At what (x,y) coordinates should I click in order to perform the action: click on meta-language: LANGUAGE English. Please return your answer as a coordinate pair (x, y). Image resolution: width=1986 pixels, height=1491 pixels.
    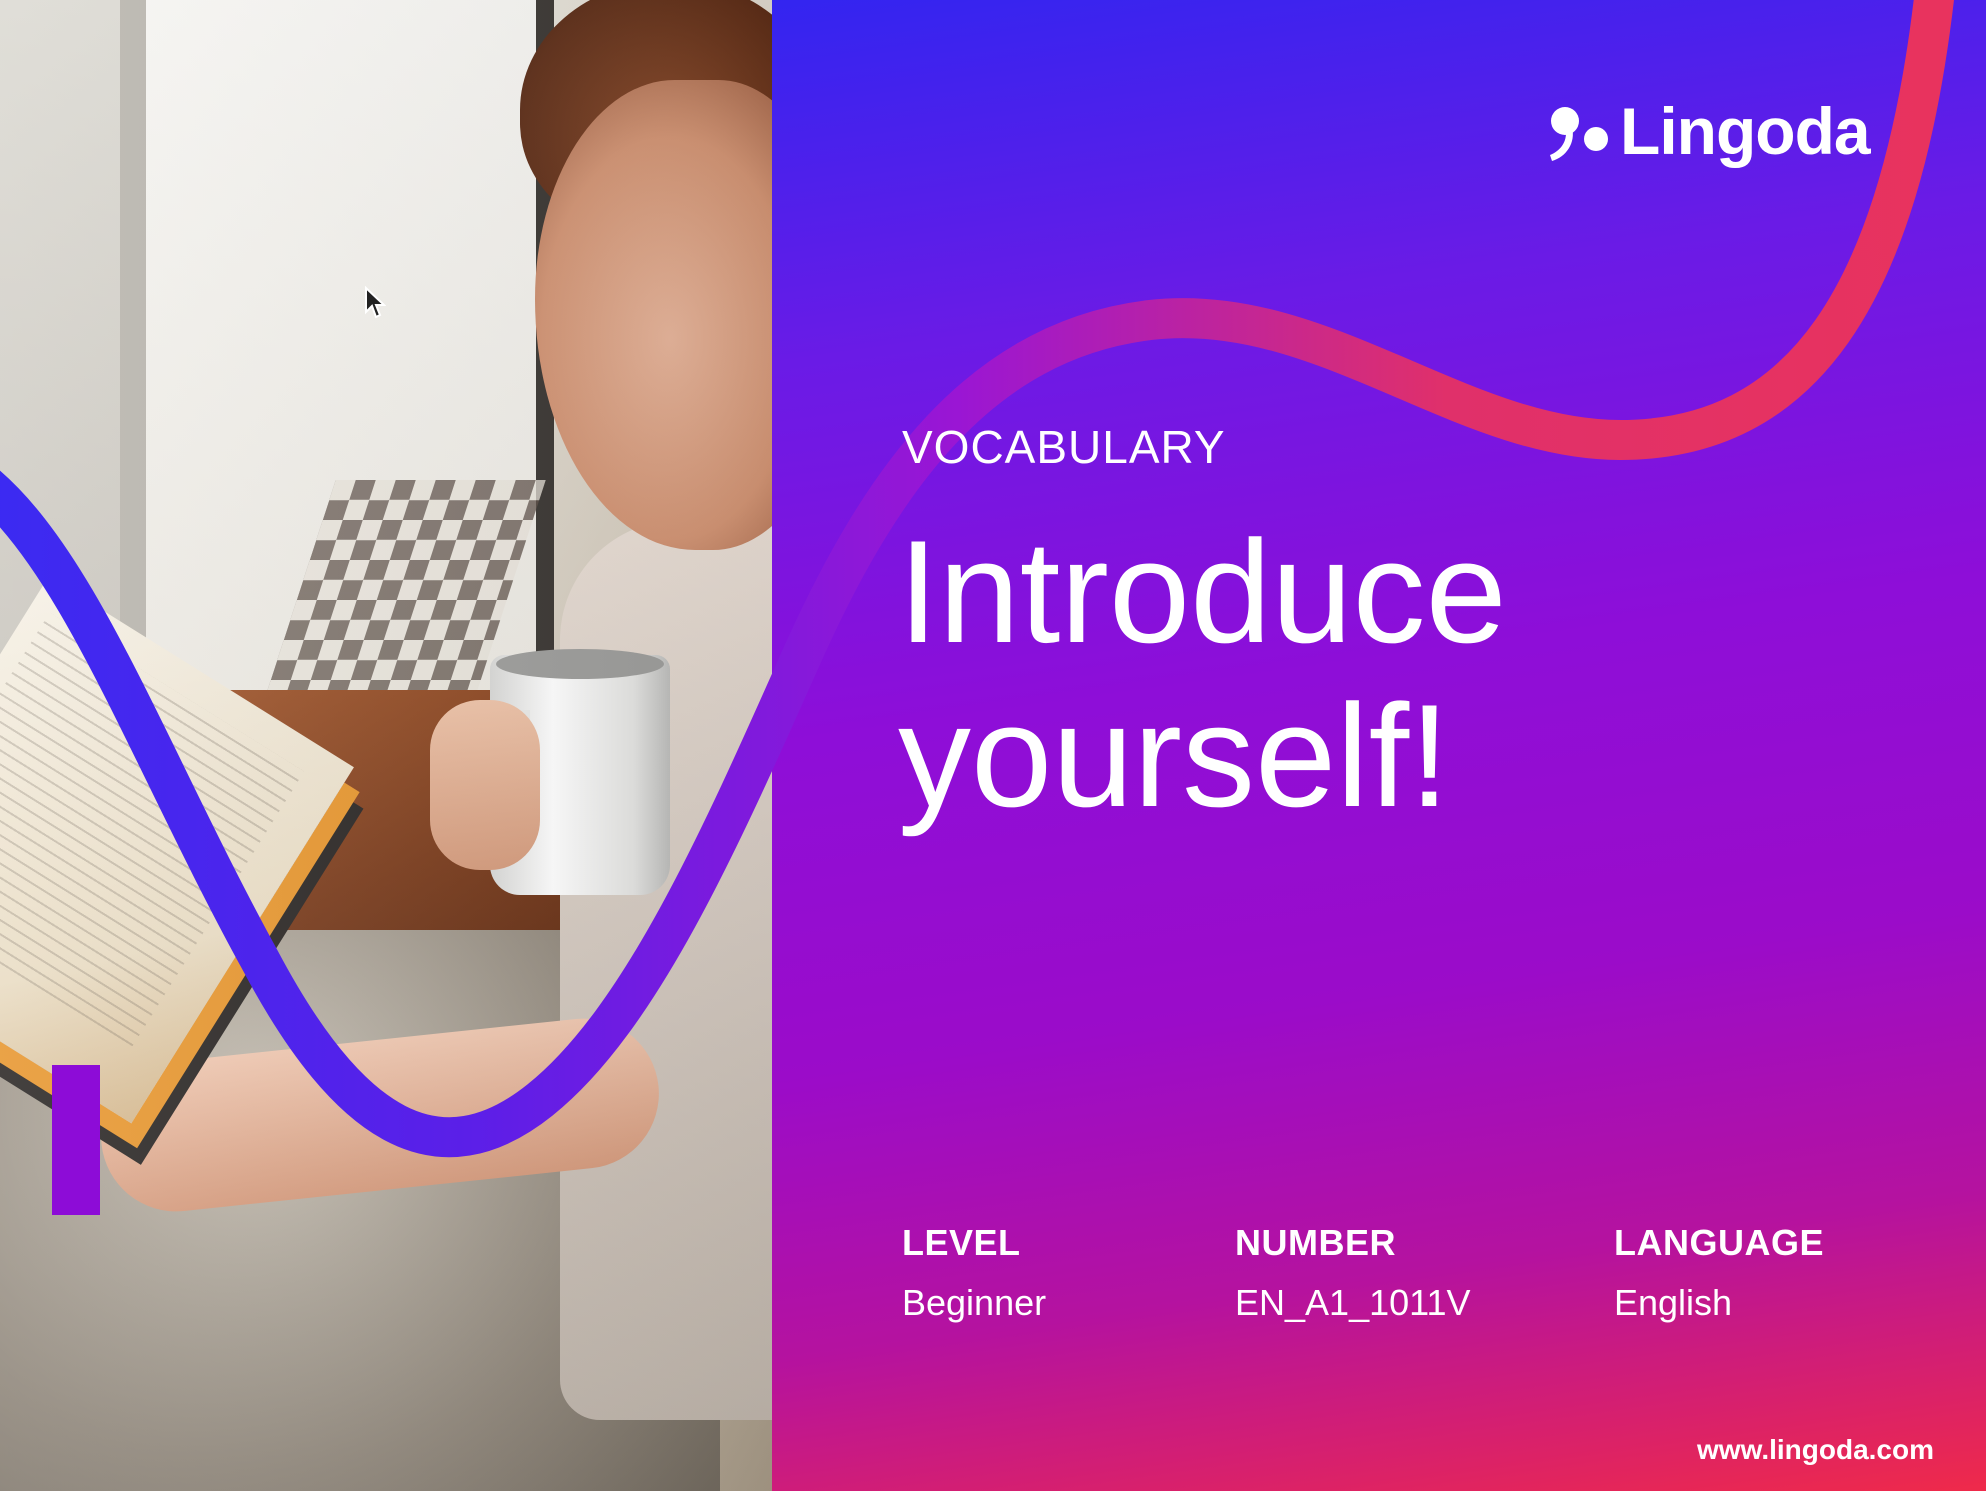
    Looking at the image, I should click on (1719, 1273).